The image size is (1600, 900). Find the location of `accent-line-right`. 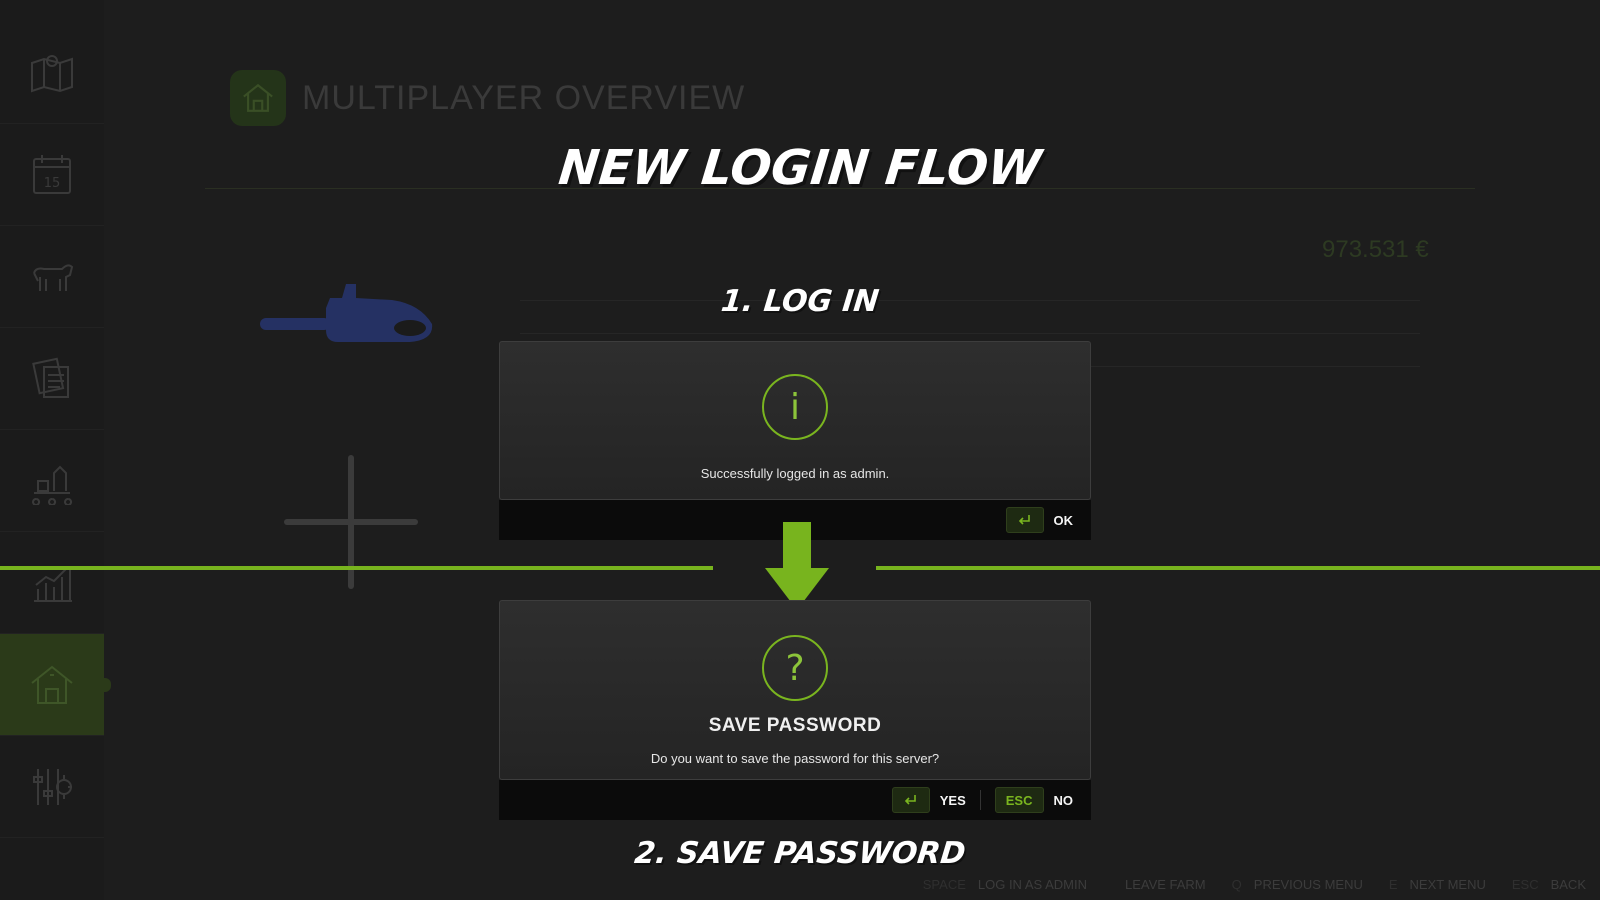

accent-line-right is located at coordinates (1238, 568).